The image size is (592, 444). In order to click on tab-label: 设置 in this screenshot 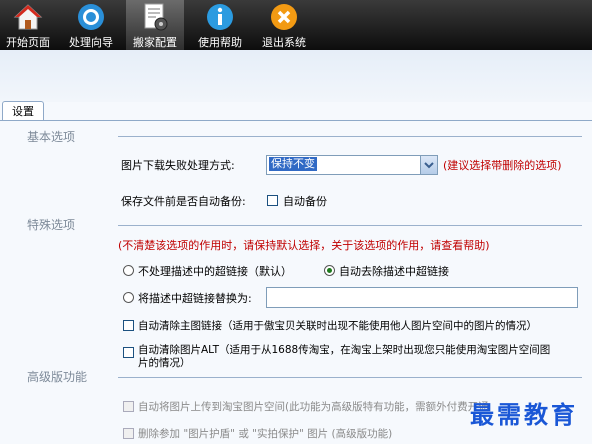, I will do `click(23, 111)`.